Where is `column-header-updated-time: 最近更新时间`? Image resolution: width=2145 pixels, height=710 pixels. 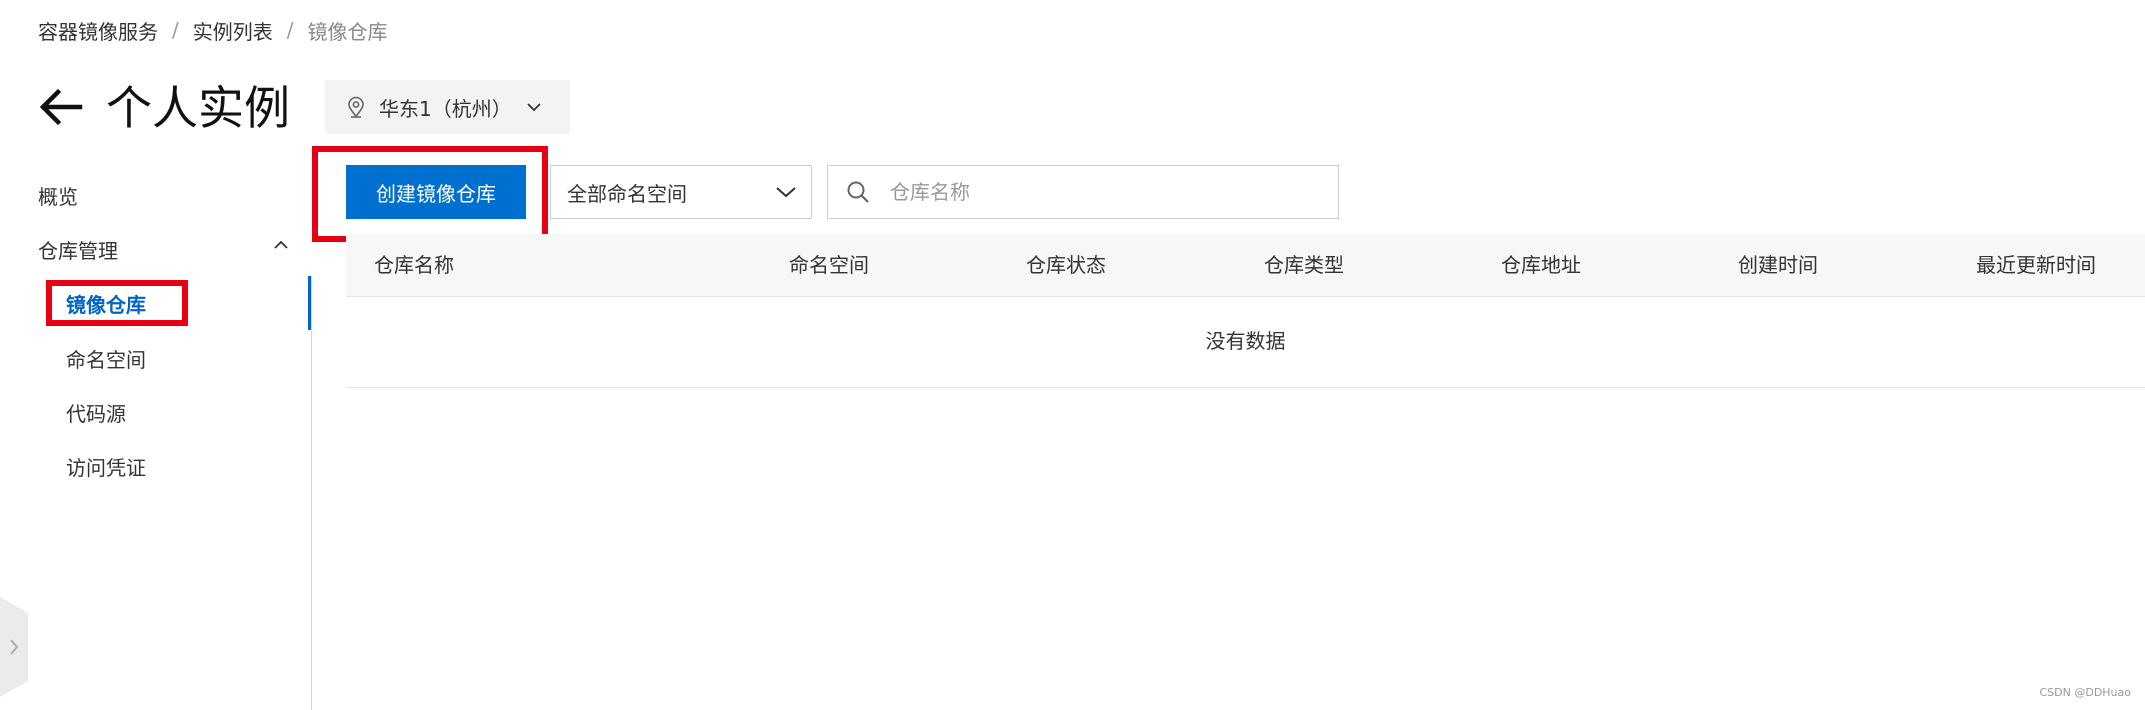 column-header-updated-time: 最近更新时间 is located at coordinates (2036, 265).